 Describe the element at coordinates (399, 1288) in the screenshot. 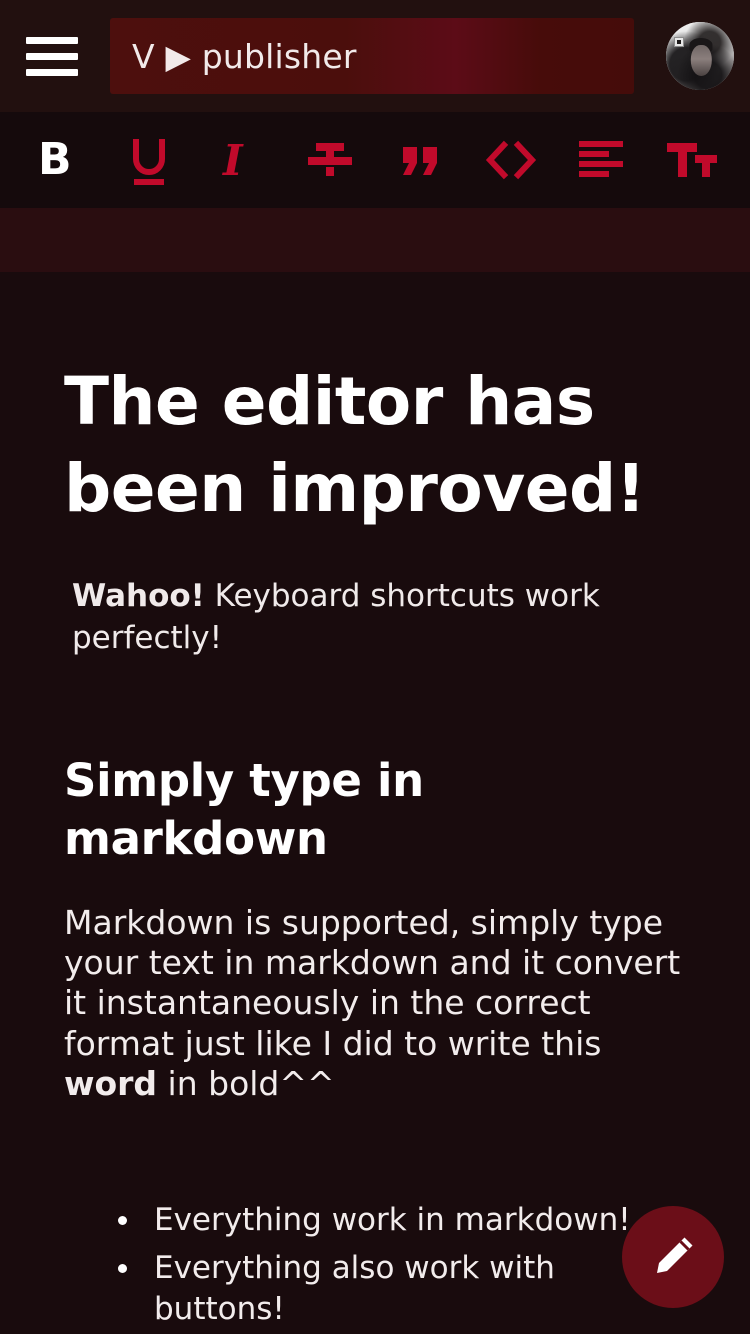

I see `list-item: Everything also work with buttons!` at that location.